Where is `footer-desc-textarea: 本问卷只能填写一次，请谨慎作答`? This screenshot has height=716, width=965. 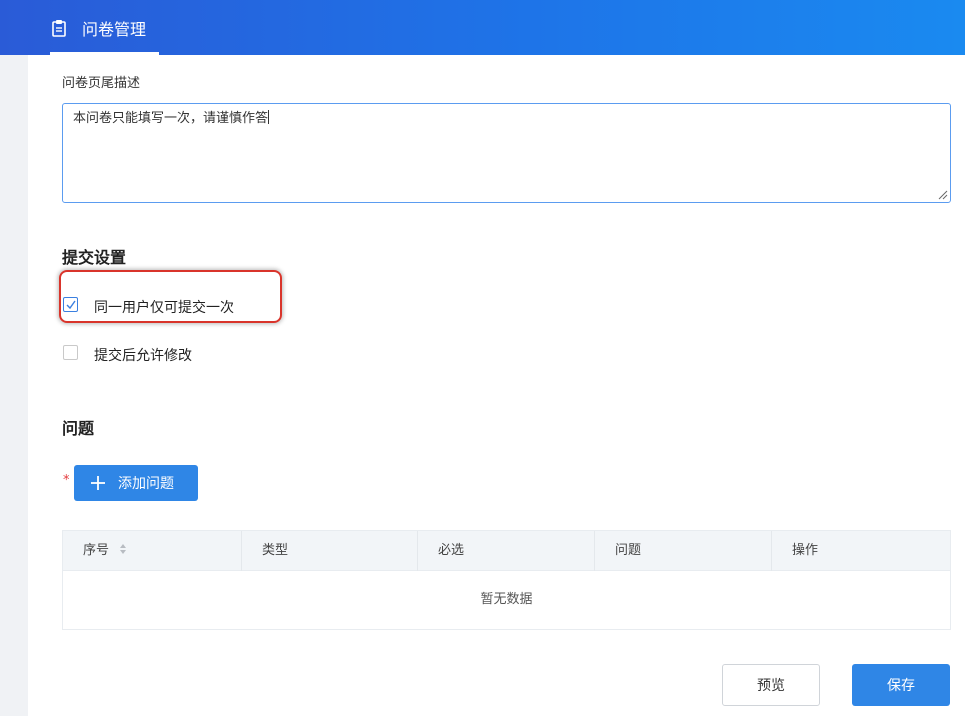 footer-desc-textarea: 本问卷只能填写一次，请谨慎作答 is located at coordinates (506, 153).